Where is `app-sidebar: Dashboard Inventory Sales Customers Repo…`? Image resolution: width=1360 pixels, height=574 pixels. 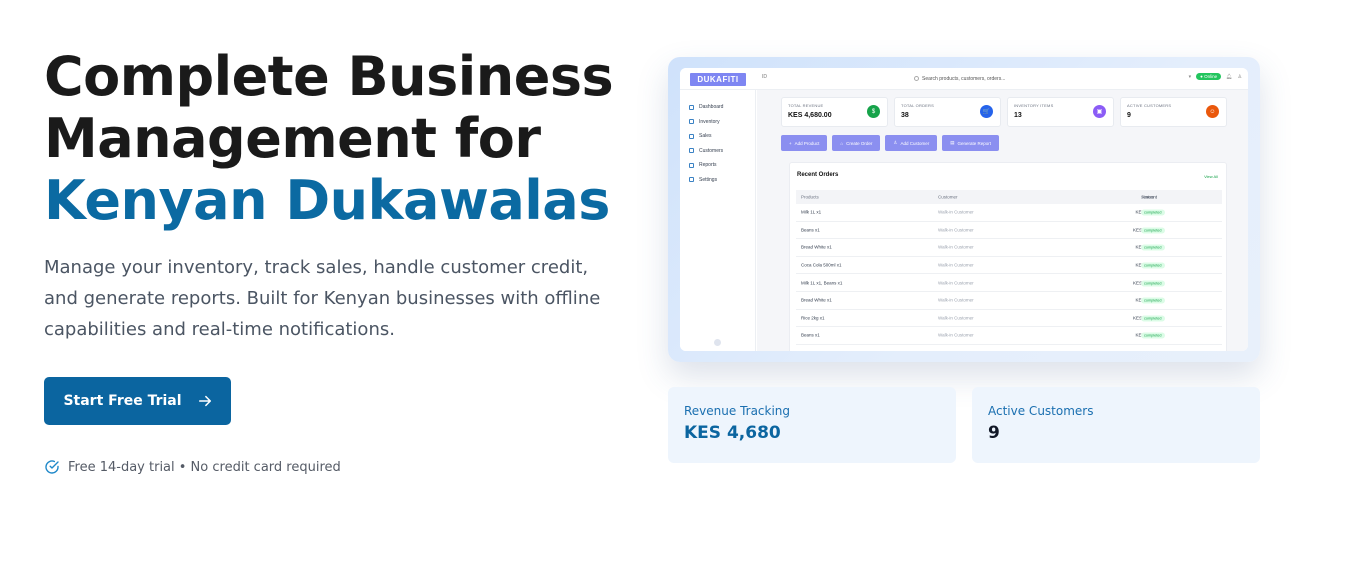 app-sidebar: Dashboard Inventory Sales Customers Repo… is located at coordinates (718, 220).